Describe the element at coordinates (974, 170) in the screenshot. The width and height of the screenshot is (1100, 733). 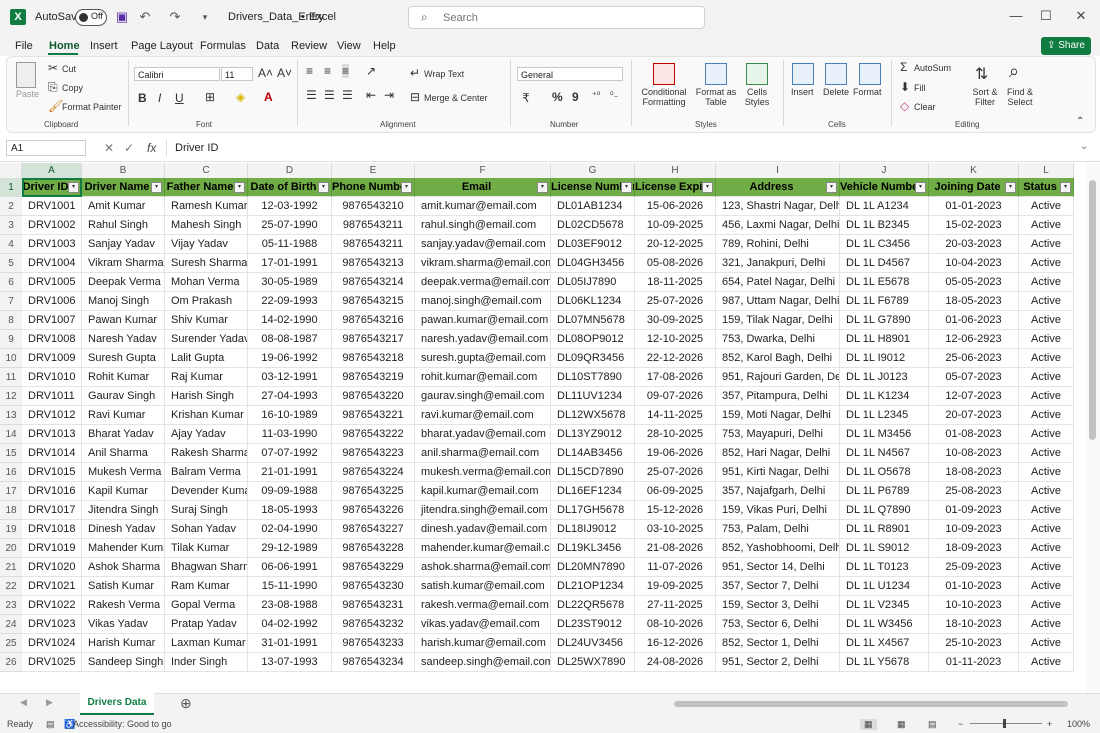
I see `column-header-k: K` at that location.